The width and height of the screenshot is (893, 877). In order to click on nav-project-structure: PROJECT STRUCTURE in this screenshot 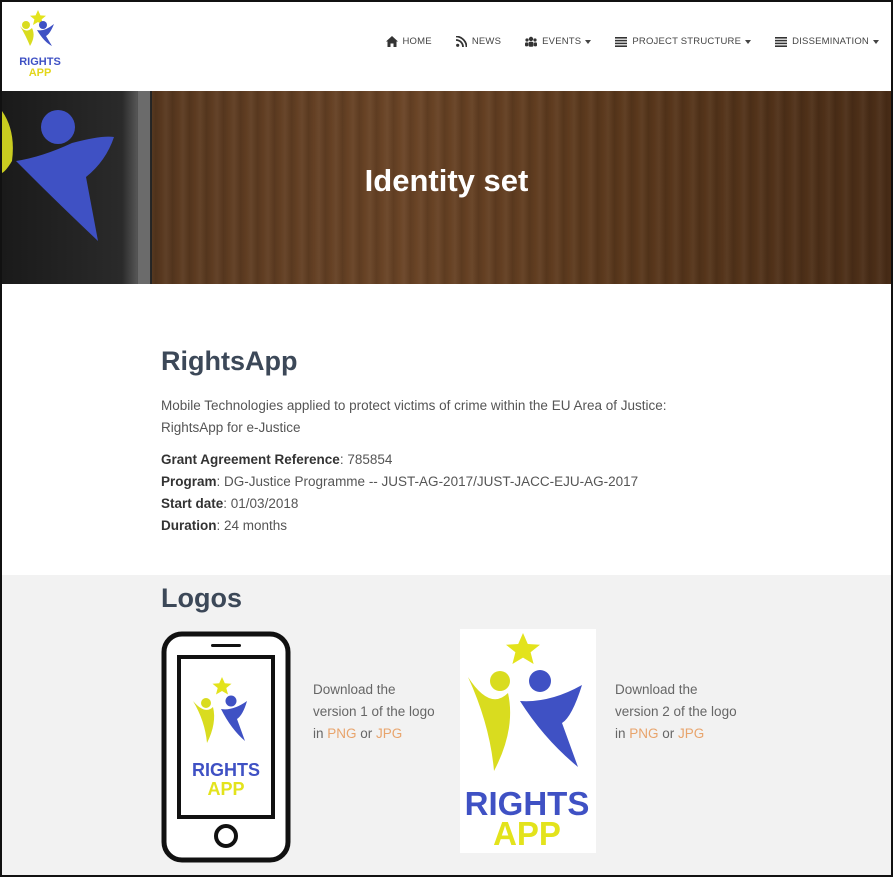, I will do `click(683, 41)`.